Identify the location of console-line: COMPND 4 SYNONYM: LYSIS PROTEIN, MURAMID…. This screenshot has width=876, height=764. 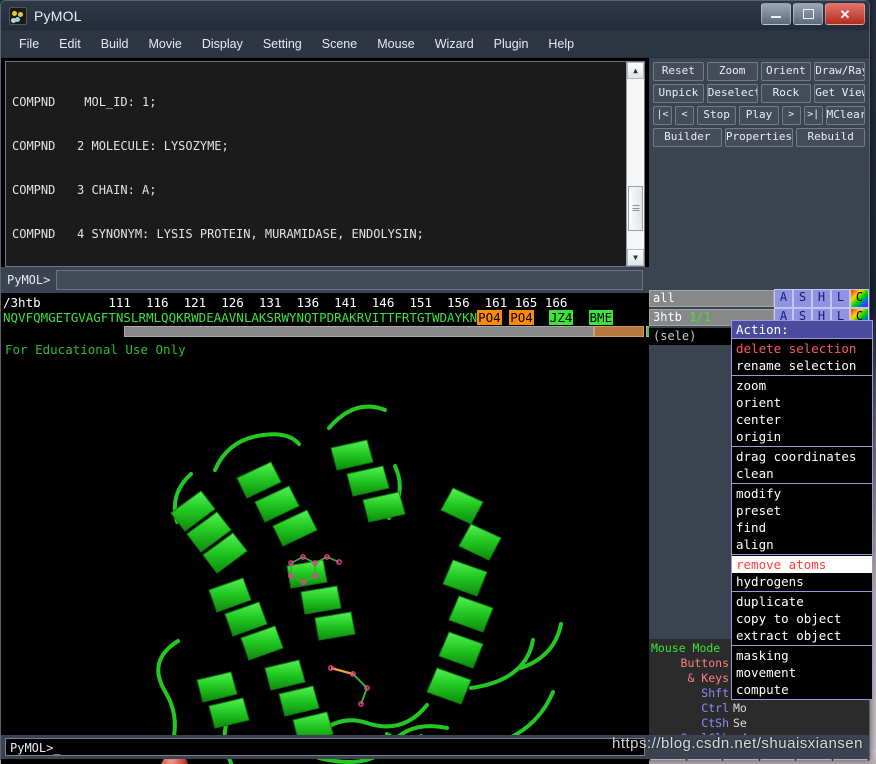
(218, 233).